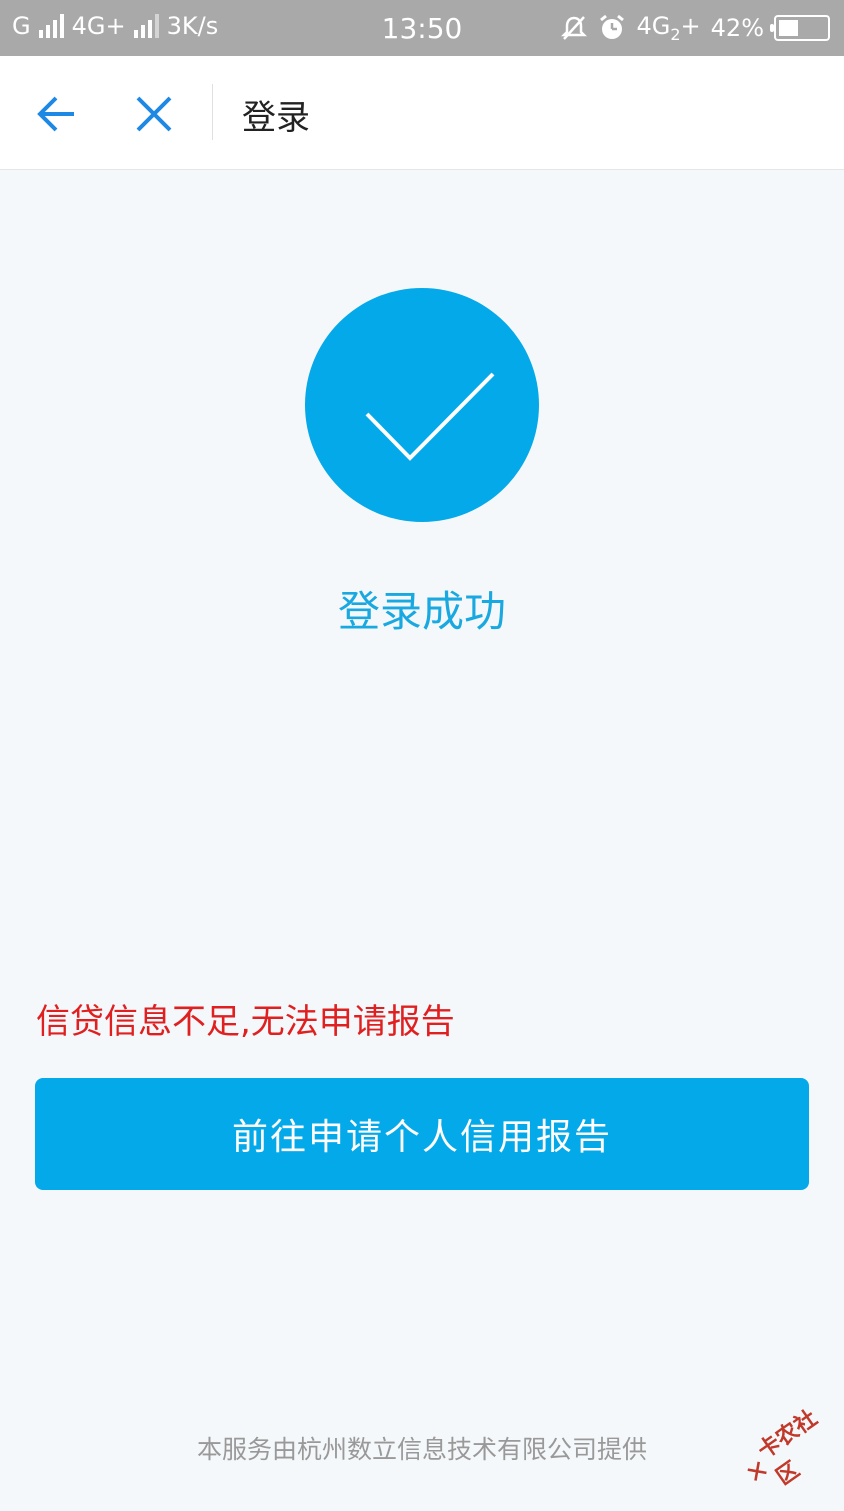 Image resolution: width=844 pixels, height=1511 pixels. Describe the element at coordinates (422, 113) in the screenshot. I see `nav-bar: 登录` at that location.